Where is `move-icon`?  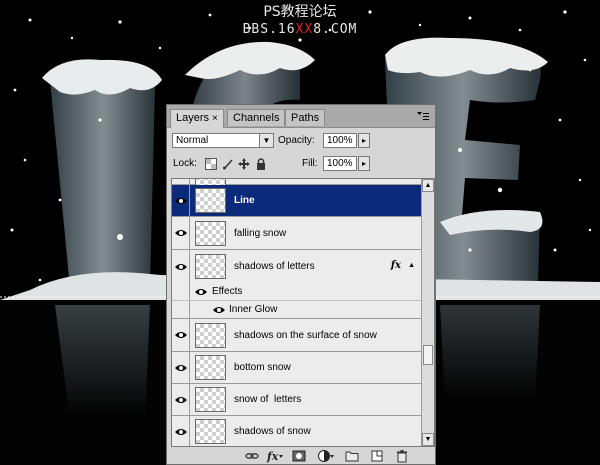 move-icon is located at coordinates (244, 164).